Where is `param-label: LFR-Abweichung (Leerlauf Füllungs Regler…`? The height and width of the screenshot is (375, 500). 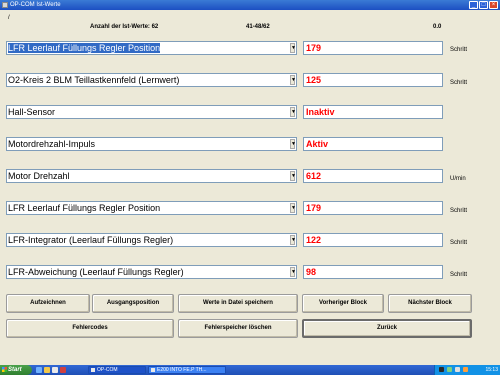 param-label: LFR-Abweichung (Leerlauf Füllungs Regler… is located at coordinates (96, 272).